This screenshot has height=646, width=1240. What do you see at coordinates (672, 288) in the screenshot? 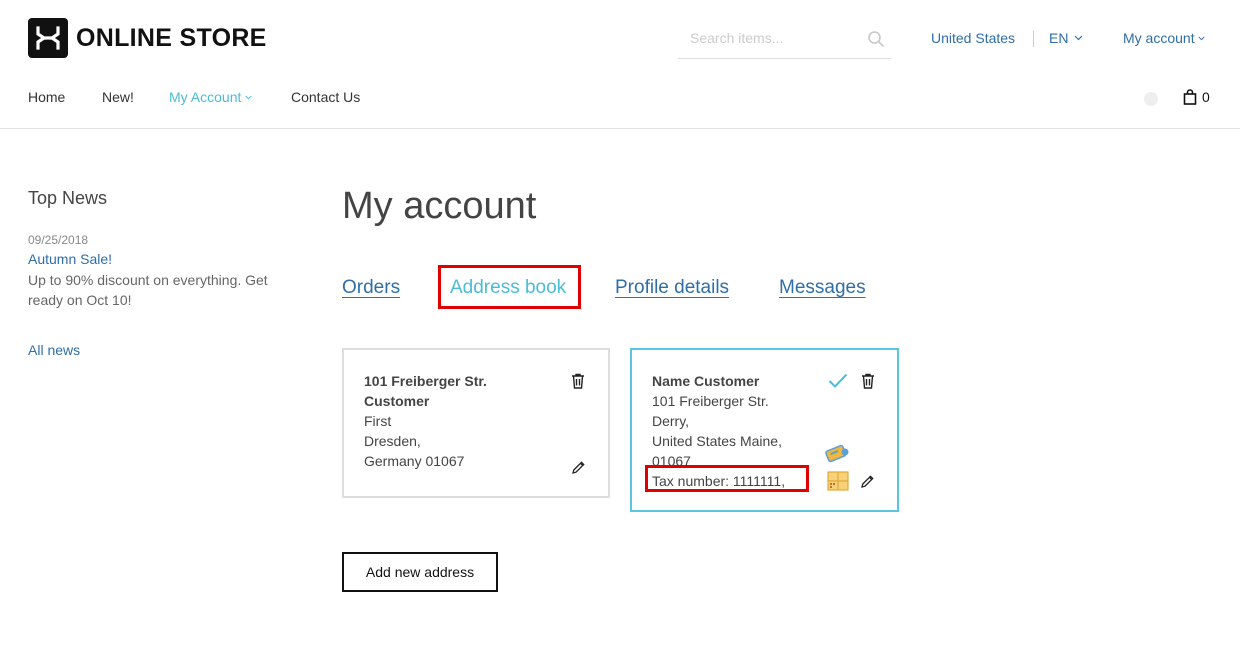
I see `tab-profile-details: Profile details` at bounding box center [672, 288].